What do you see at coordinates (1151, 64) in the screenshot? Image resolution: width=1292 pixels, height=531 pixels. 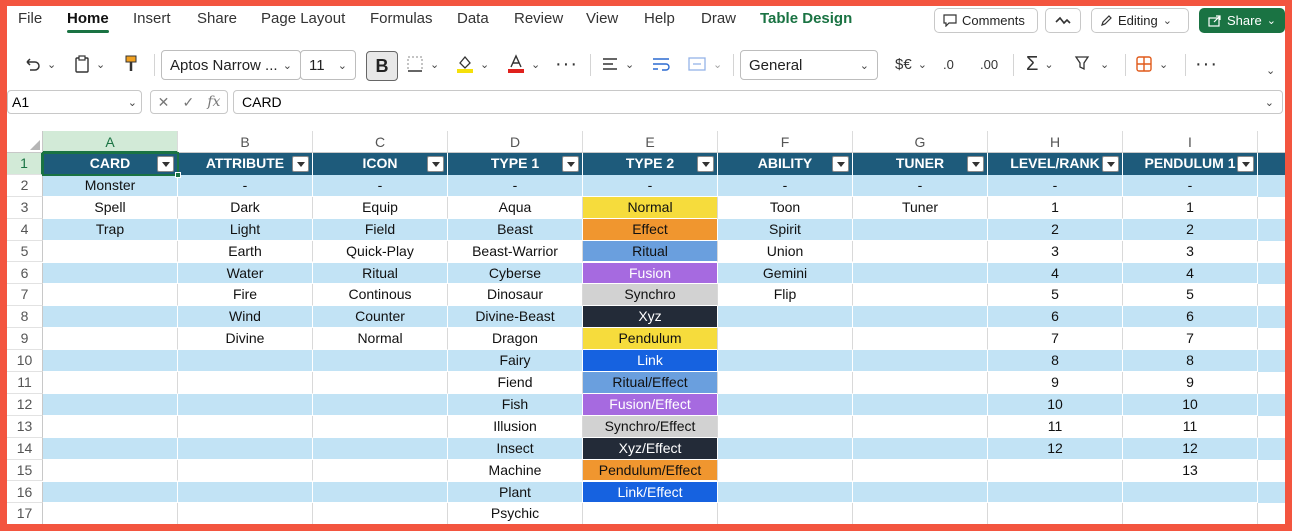 I see `table-style-button: ⌄` at bounding box center [1151, 64].